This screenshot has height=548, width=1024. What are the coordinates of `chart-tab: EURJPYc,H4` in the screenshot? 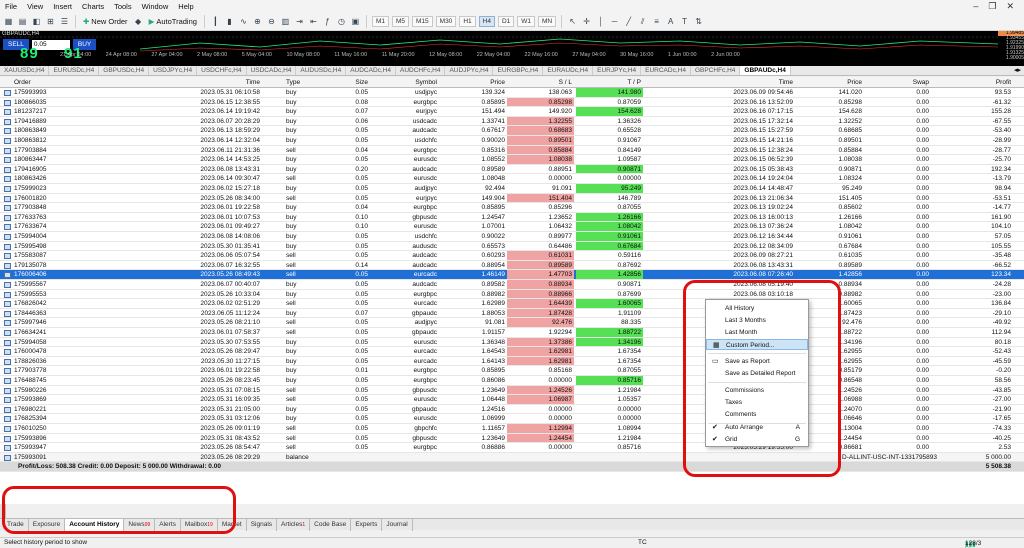 It's located at (617, 70).